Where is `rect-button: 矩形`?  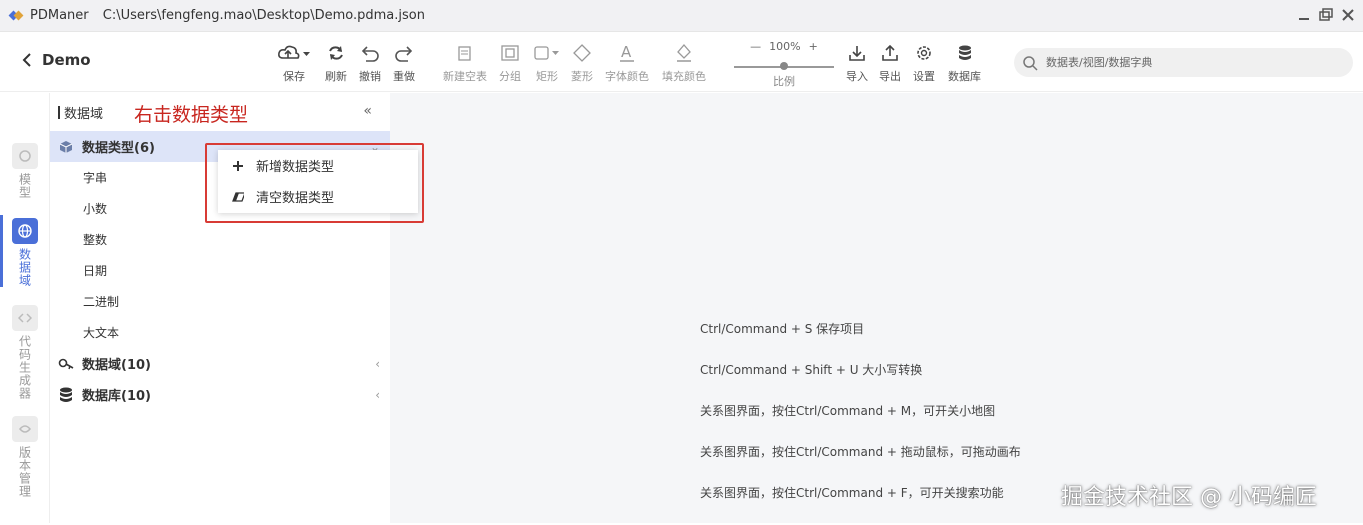
rect-button: 矩形 is located at coordinates (547, 63).